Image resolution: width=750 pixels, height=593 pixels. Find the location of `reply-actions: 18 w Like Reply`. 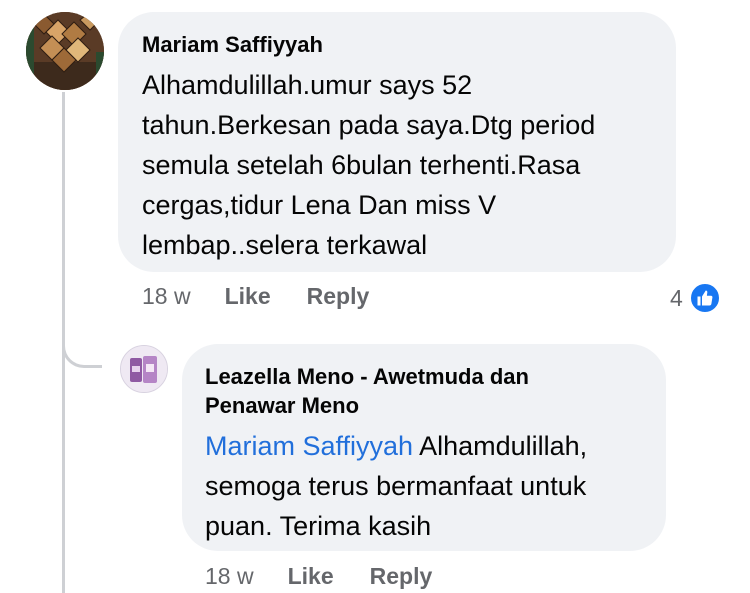

reply-actions: 18 w Like Reply is located at coordinates (336, 576).